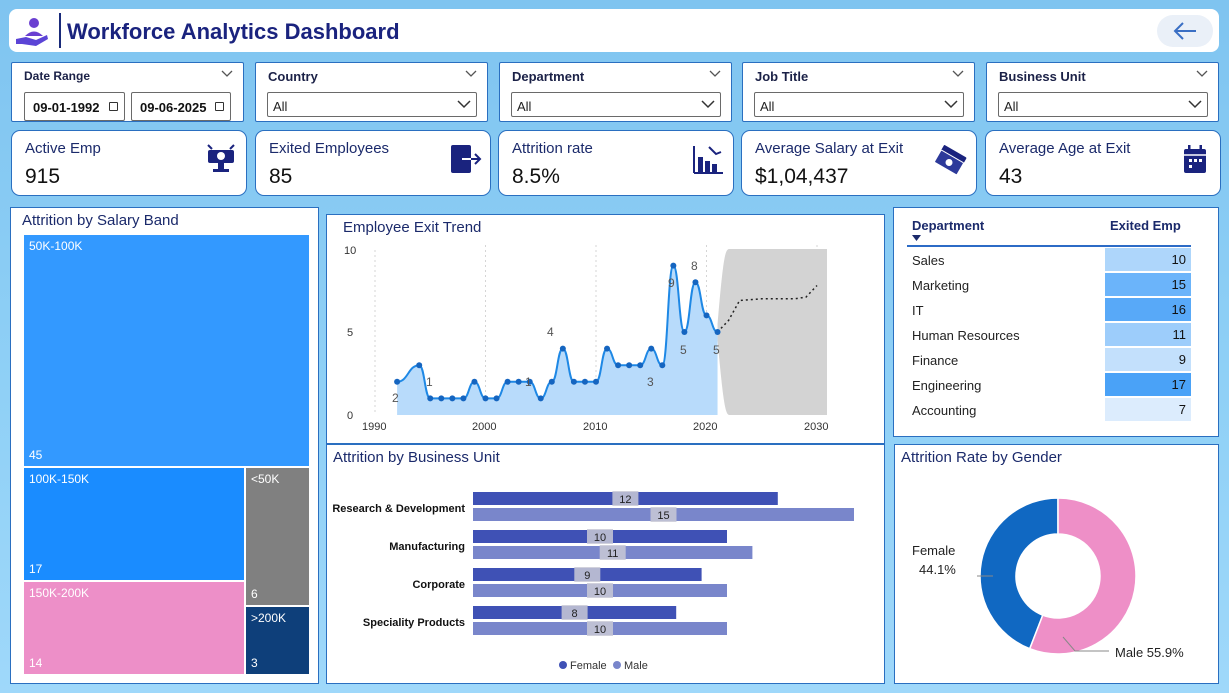  Describe the element at coordinates (277, 536) in the screenshot. I see `treemap-tile: <50K 6` at that location.